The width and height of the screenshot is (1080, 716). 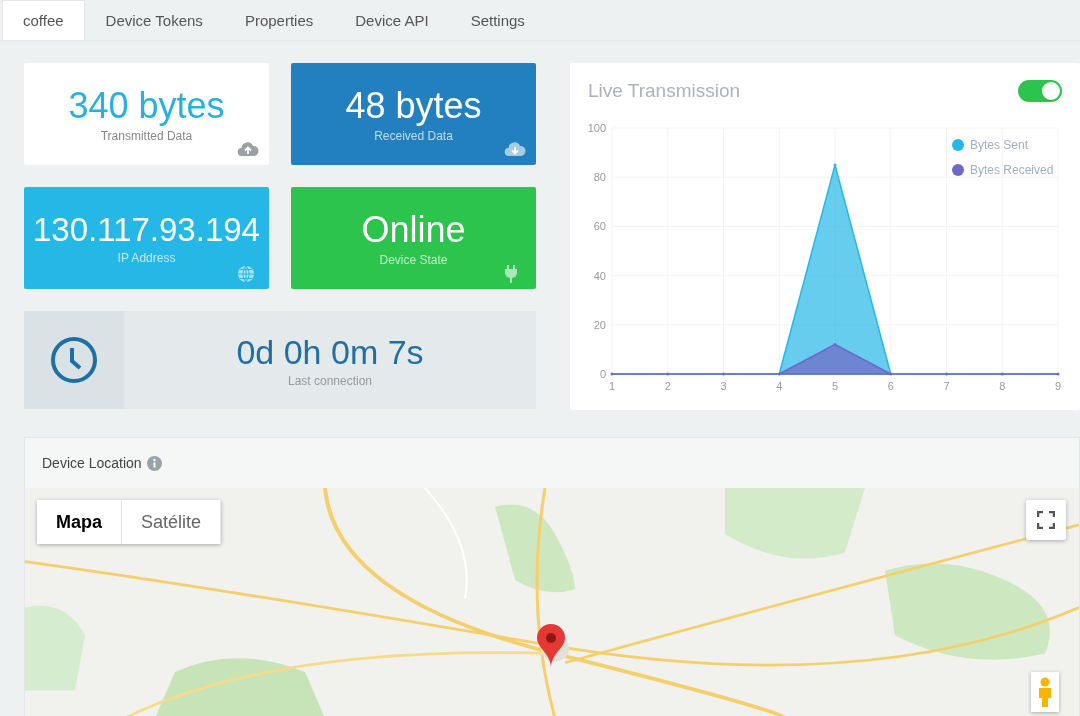 I want to click on axis-tick-label: 3, so click(x=723, y=386).